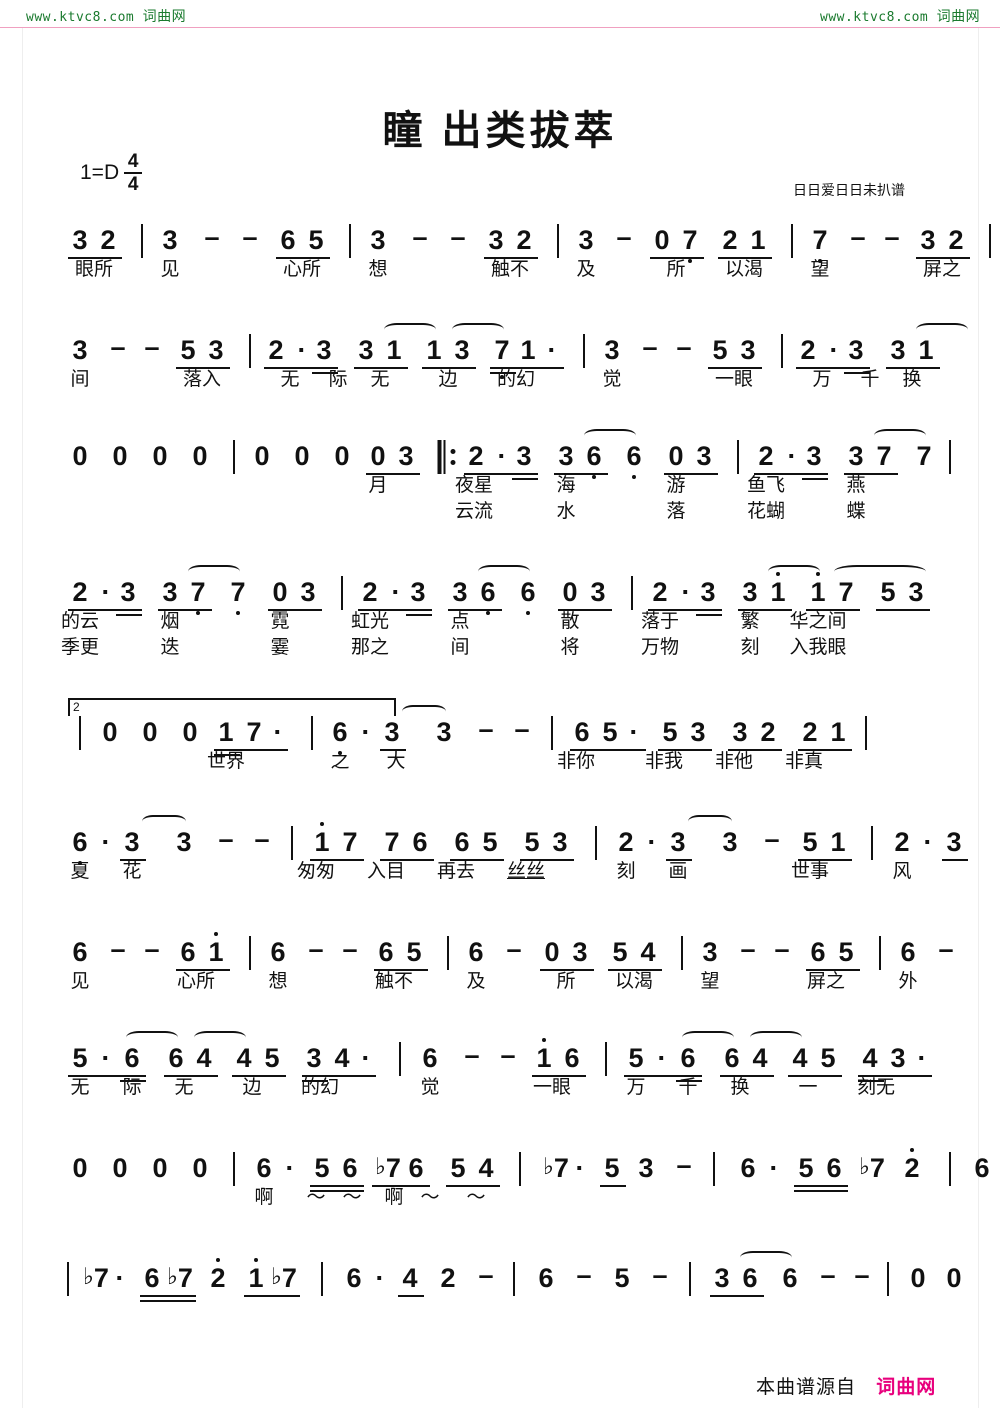 This screenshot has width=1000, height=1415. What do you see at coordinates (498, 624) in the screenshot?
I see `lyric-row-1: 的云 烟 霓 虹光 点 散 落于 繁 华之间` at bounding box center [498, 624].